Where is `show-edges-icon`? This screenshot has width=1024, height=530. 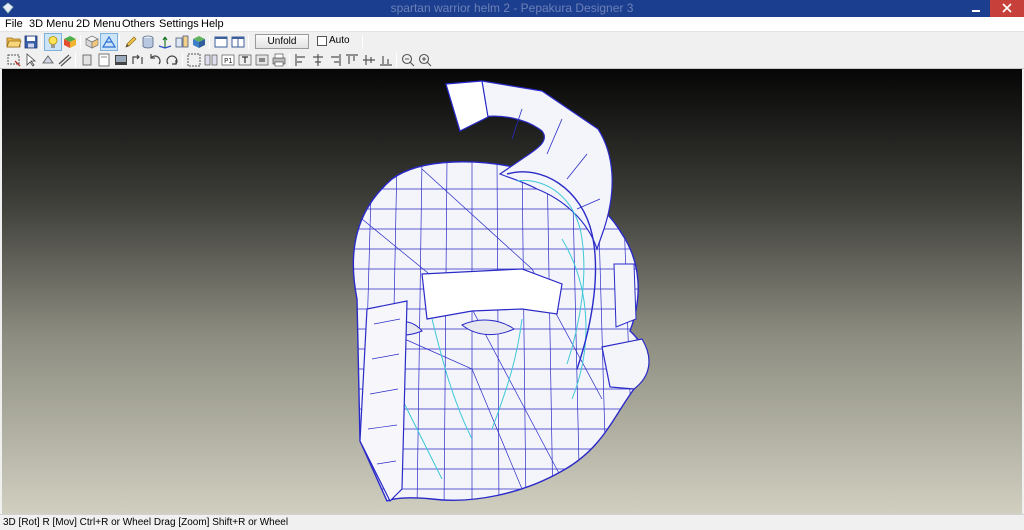 show-edges-icon is located at coordinates (109, 42).